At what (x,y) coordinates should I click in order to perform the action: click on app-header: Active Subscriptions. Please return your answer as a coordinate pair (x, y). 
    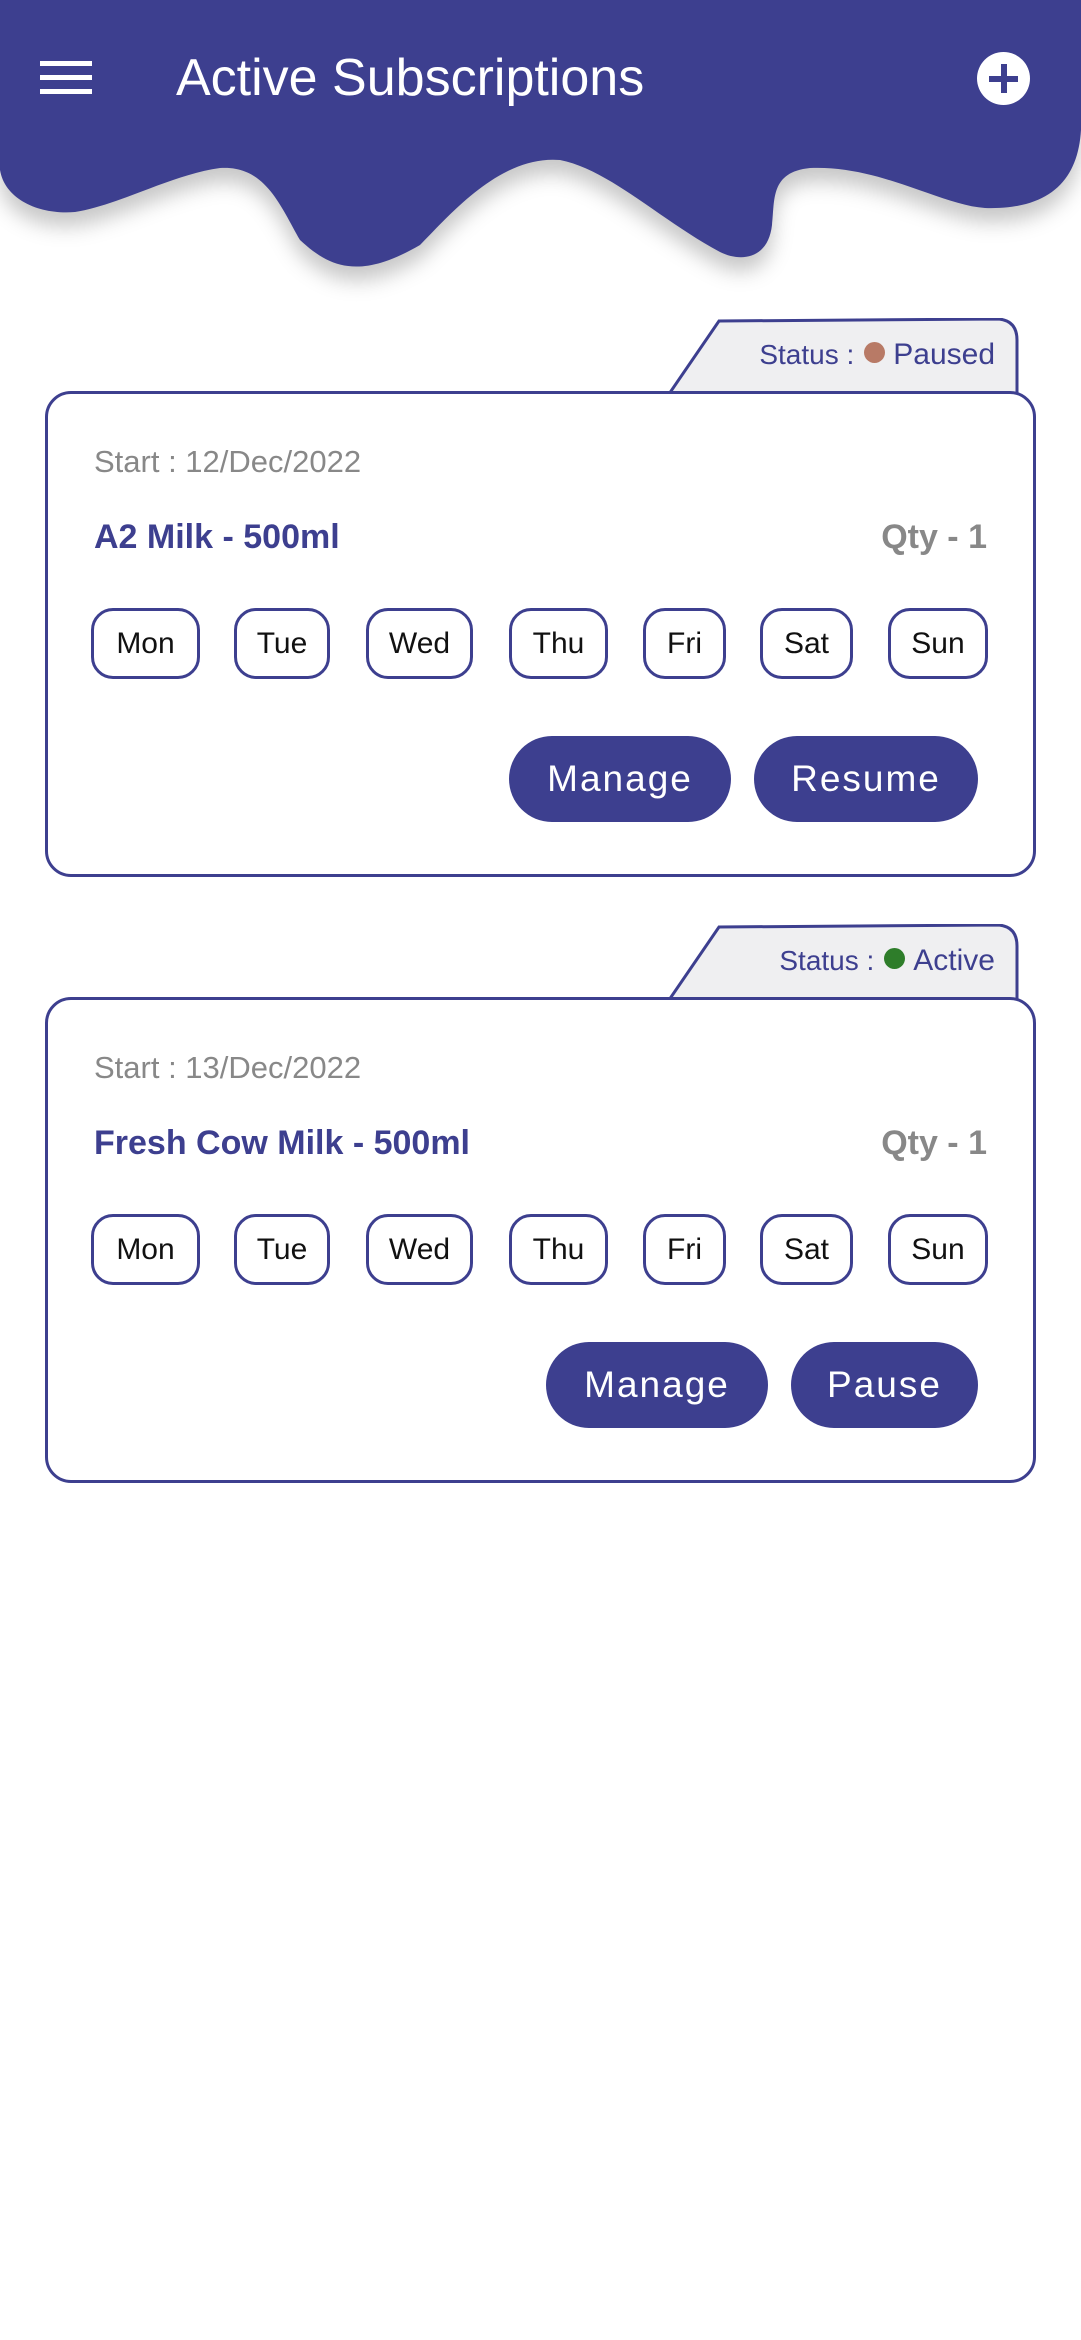
    Looking at the image, I should click on (540, 145).